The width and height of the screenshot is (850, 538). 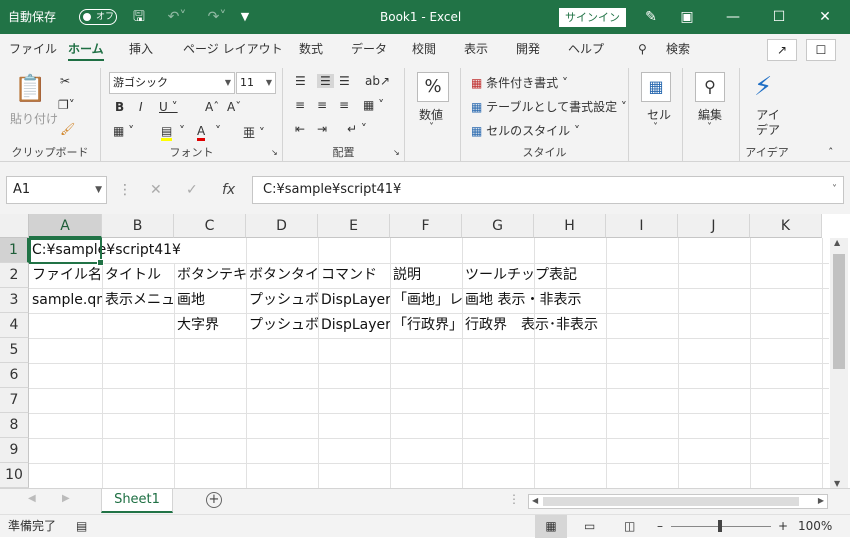 I want to click on save-icon: 🖫, so click(x=139, y=17).